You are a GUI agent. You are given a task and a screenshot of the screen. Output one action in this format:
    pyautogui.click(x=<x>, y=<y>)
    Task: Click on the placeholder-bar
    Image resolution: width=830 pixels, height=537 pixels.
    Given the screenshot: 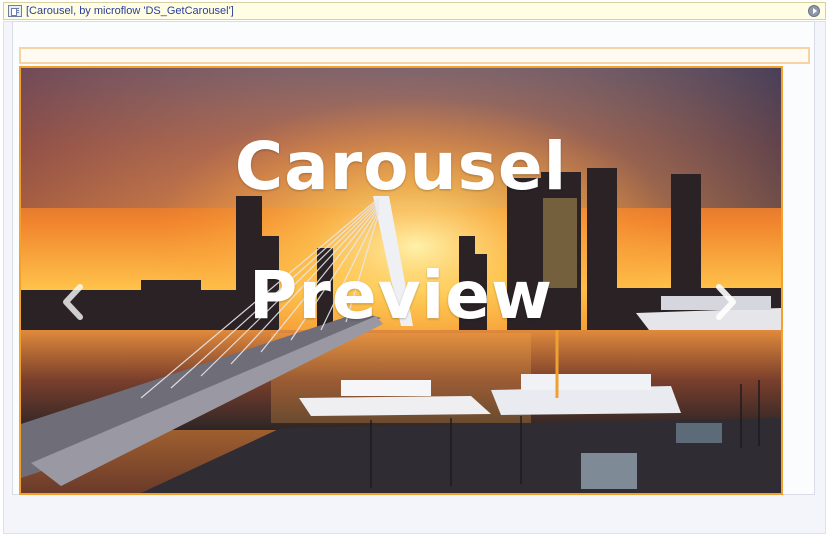 What is the action you would take?
    pyautogui.click(x=414, y=55)
    